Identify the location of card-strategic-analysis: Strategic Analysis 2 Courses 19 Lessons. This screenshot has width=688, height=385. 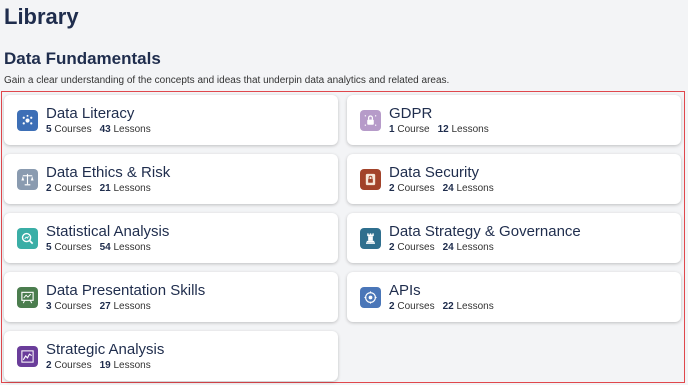
(171, 356).